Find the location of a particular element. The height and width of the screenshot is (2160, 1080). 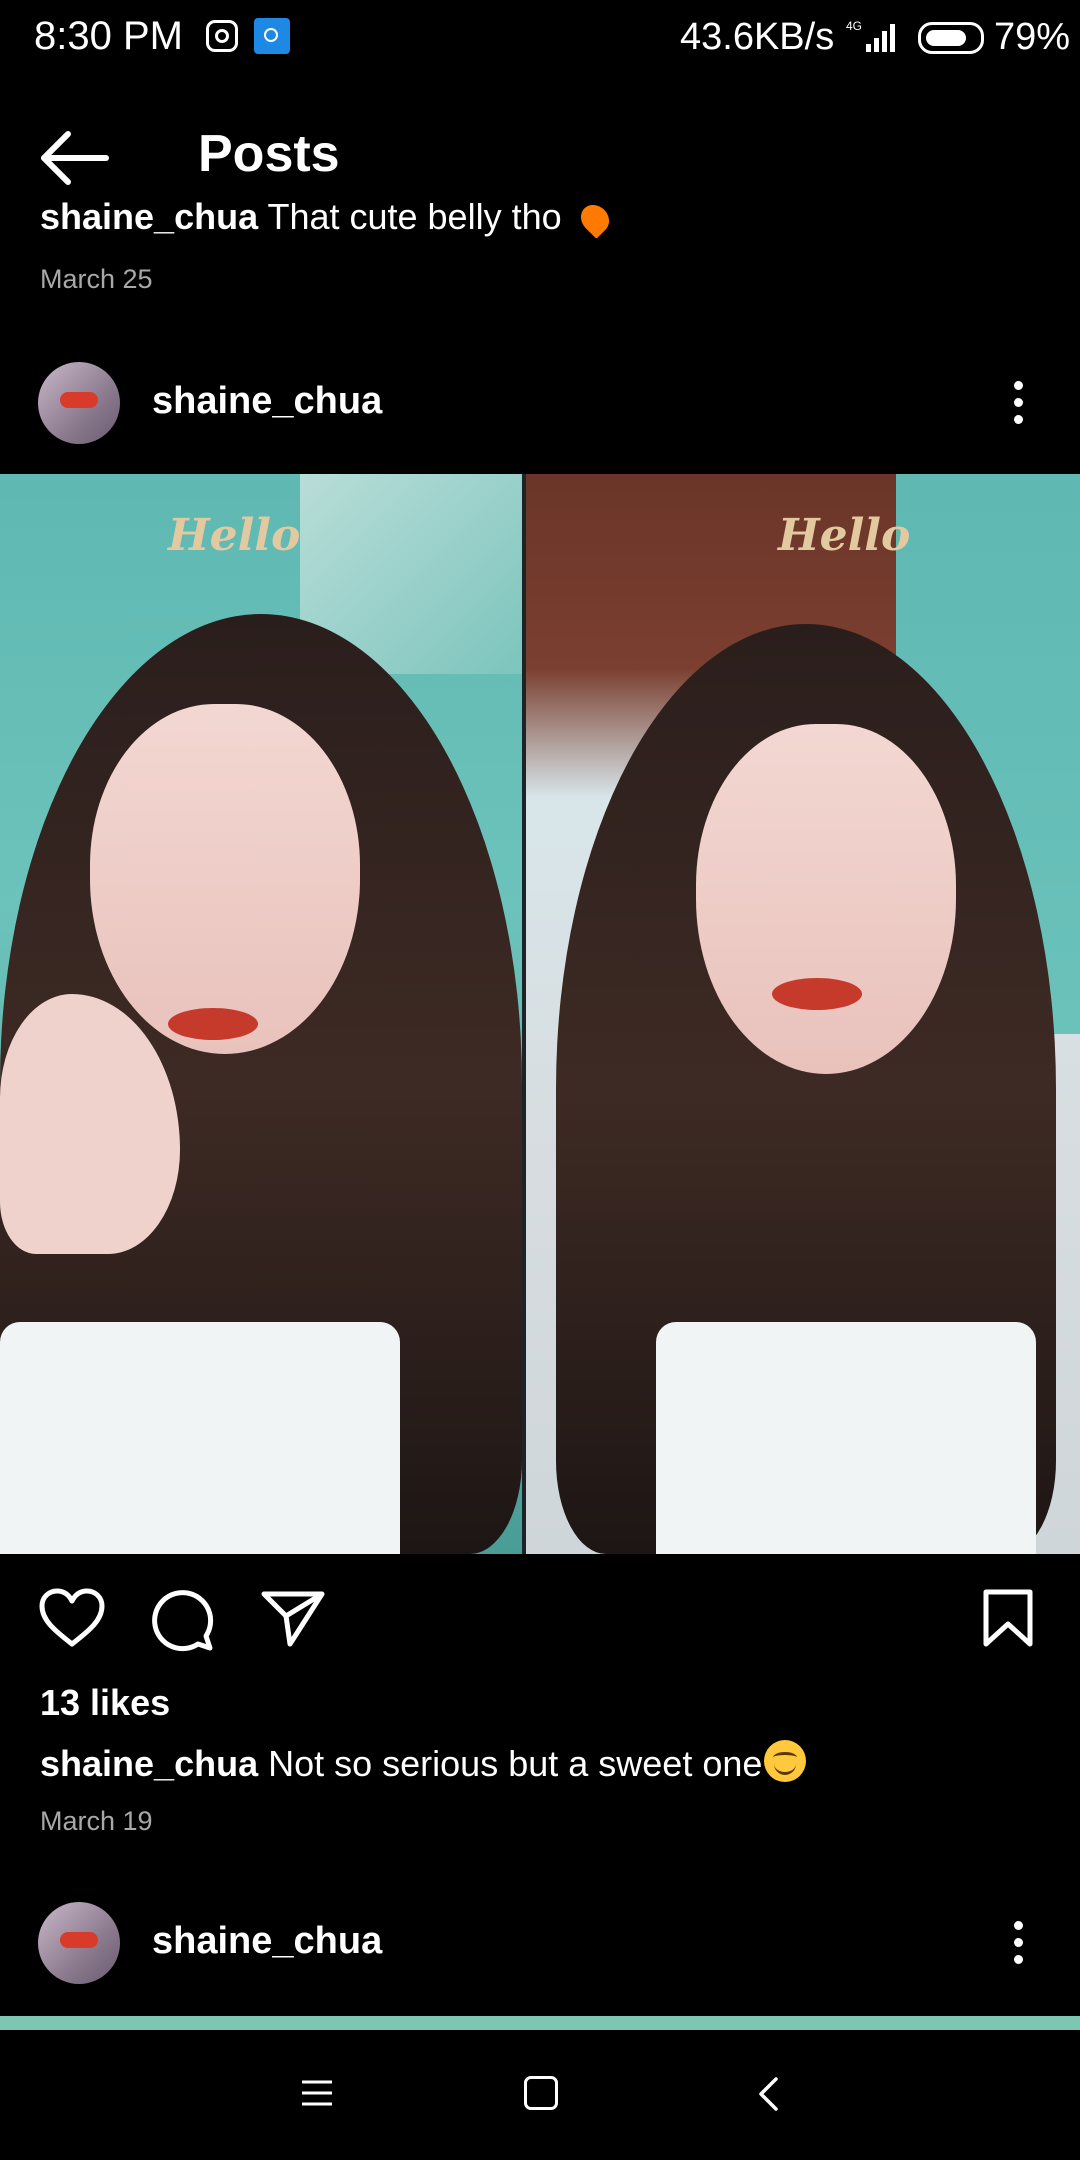

hello-sticker-left: Hello is located at coordinates (234, 535).